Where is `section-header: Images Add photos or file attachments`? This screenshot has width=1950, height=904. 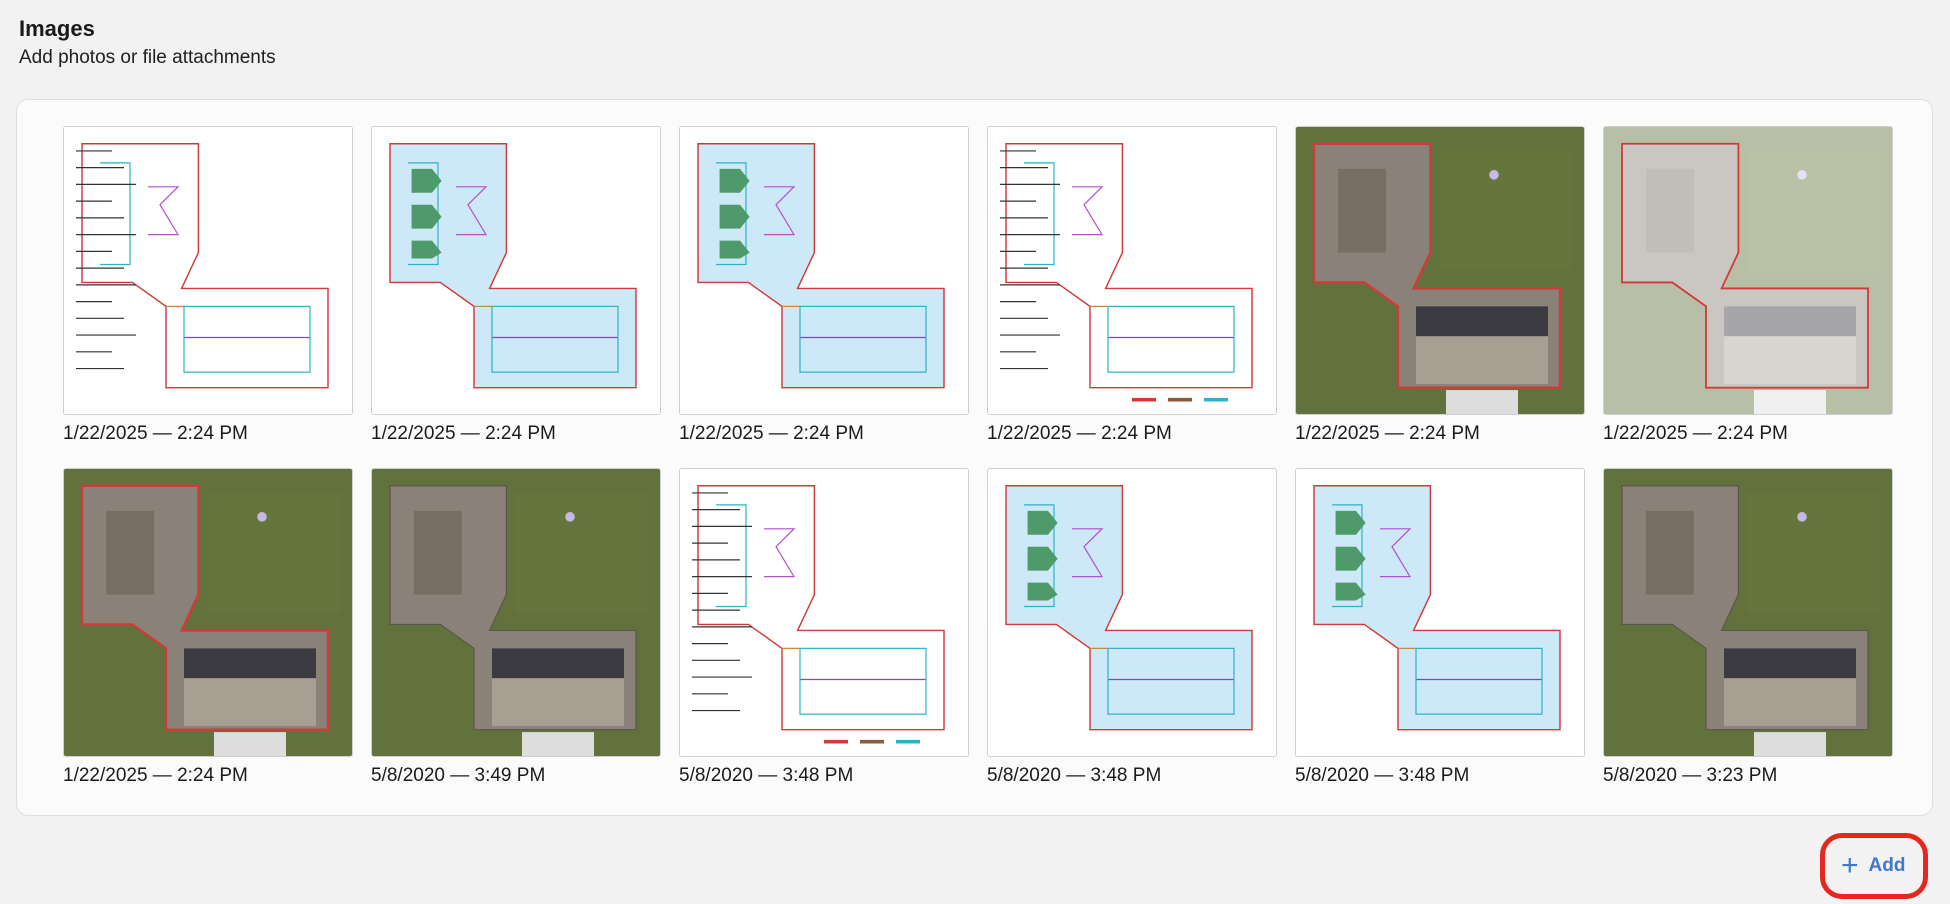
section-header: Images Add photos or file attachments is located at coordinates (147, 43).